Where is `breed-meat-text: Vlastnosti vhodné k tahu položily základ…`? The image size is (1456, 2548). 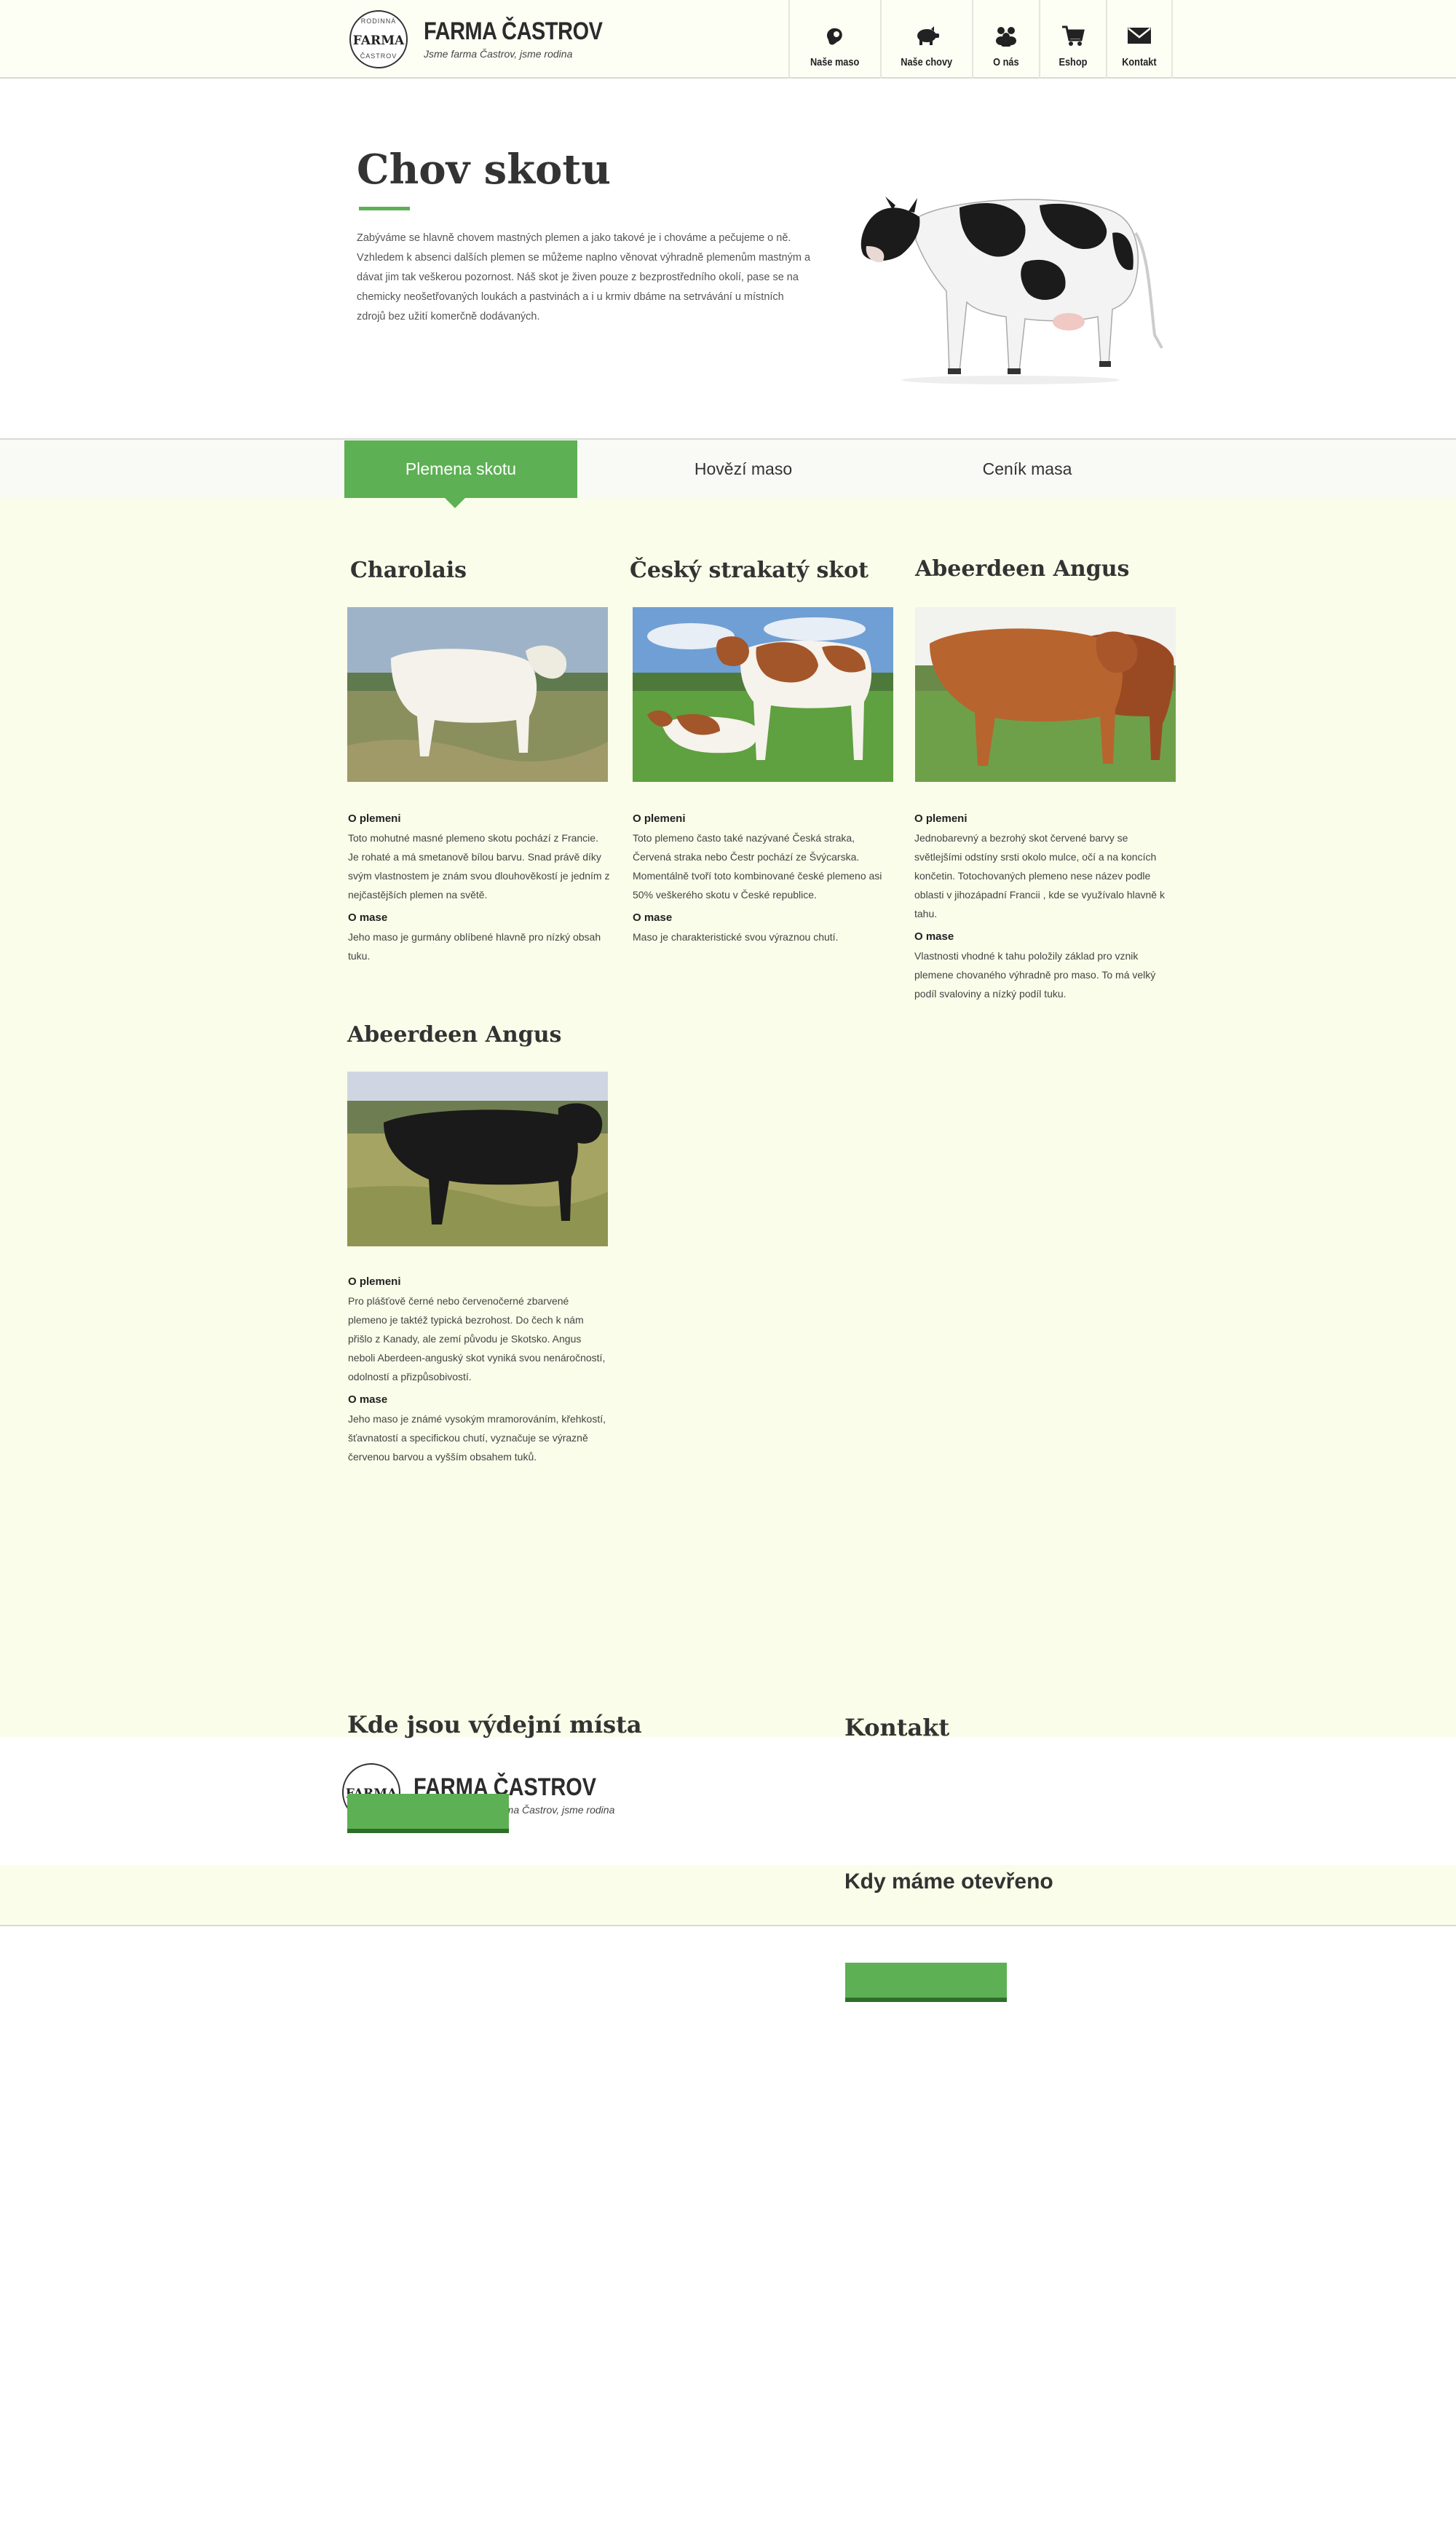 breed-meat-text: Vlastnosti vhodné k tahu položily základ… is located at coordinates (1035, 975).